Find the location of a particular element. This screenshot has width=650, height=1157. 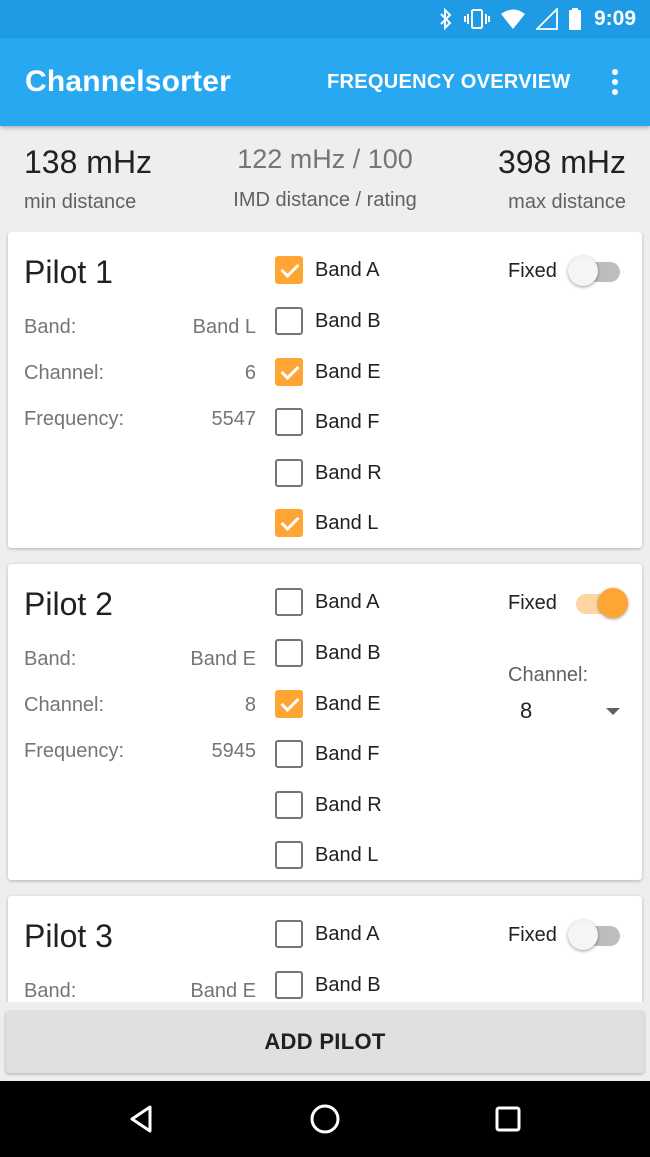

frequency-value: 5945 is located at coordinates (234, 751).